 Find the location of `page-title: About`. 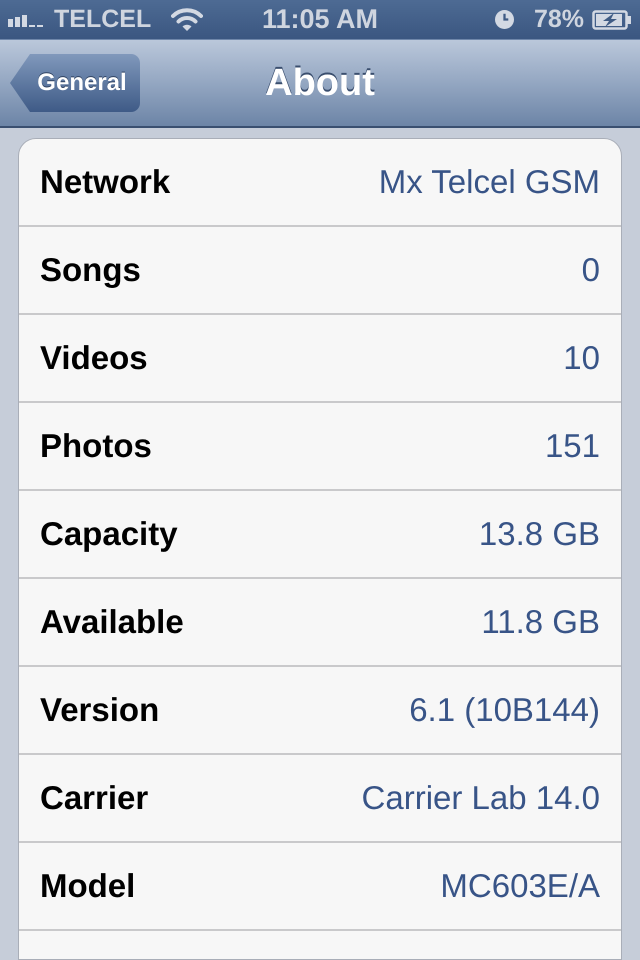

page-title: About is located at coordinates (320, 83).